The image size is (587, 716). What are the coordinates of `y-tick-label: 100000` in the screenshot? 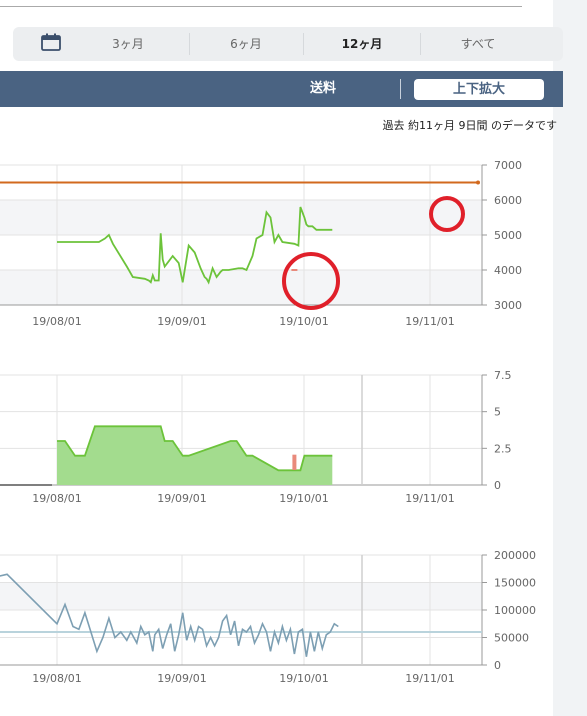 It's located at (515, 610).